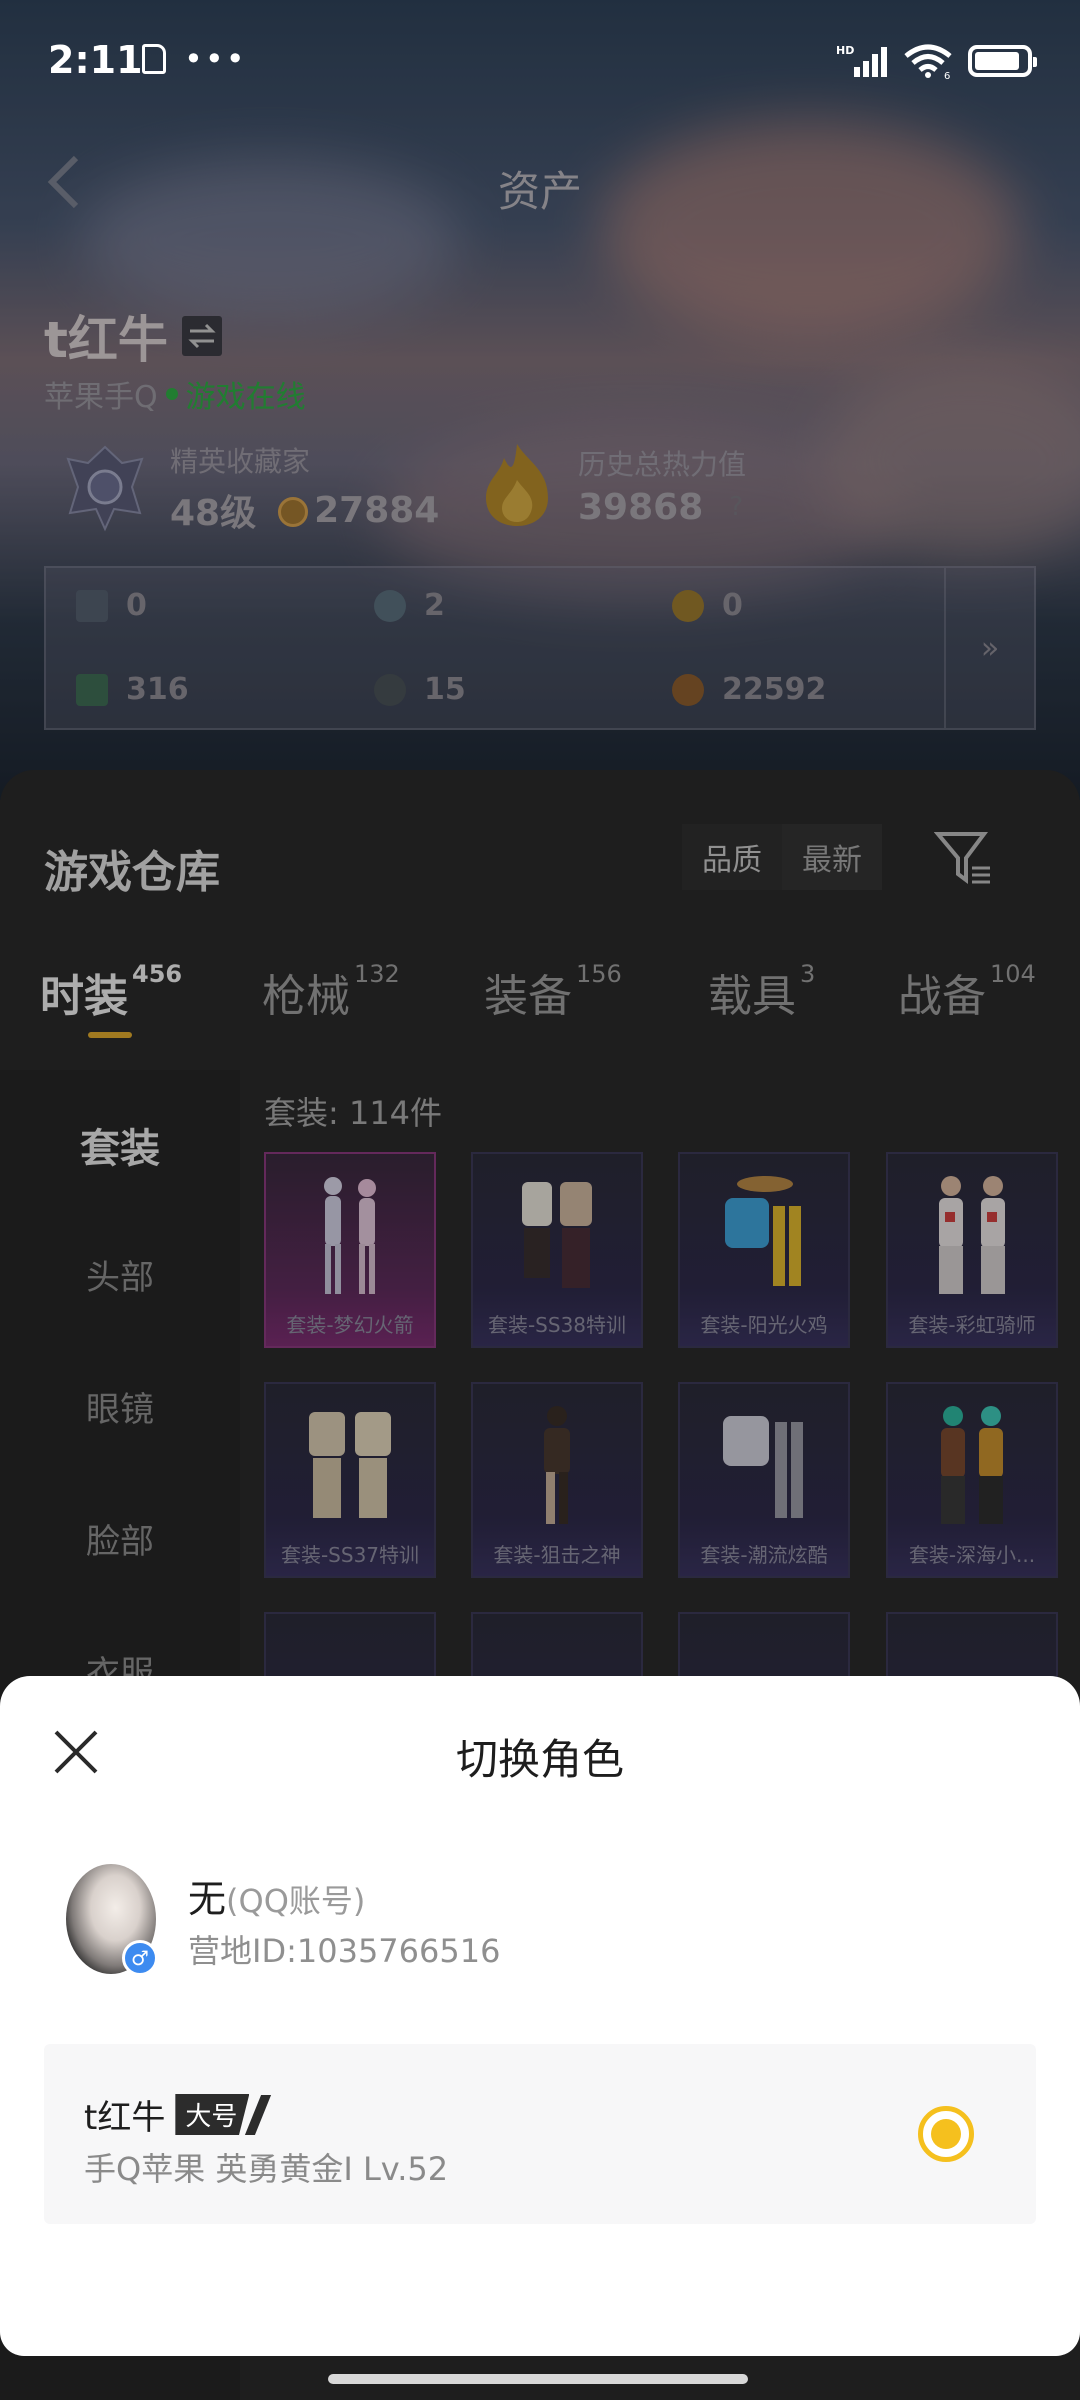 The image size is (1080, 2400). I want to click on role-option: t红牛 大号 手Q苹果 英勇黄金I Lv.52, so click(540, 2134).